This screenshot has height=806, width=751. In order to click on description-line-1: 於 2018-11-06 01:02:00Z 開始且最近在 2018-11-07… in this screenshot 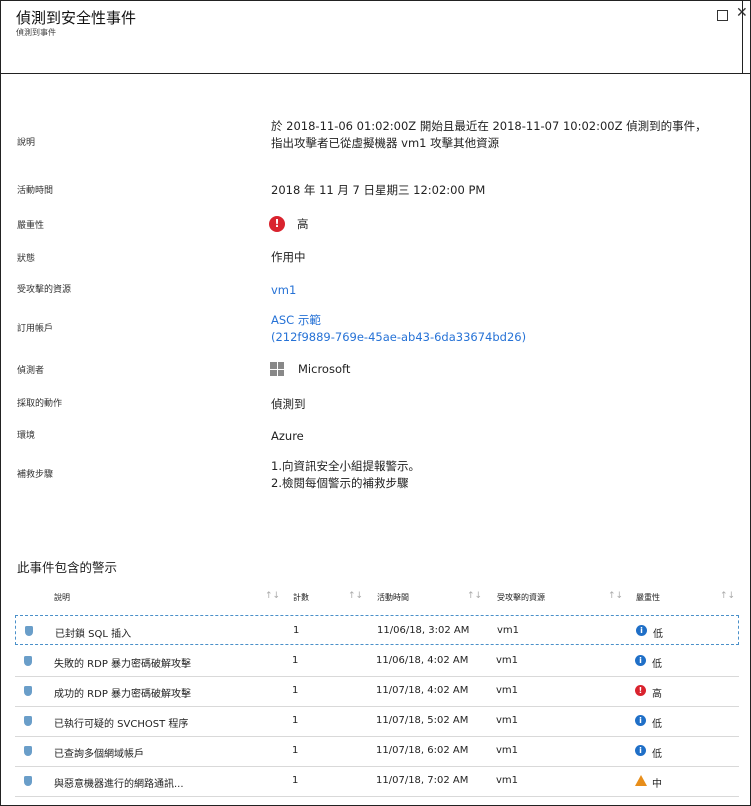, I will do `click(489, 126)`.